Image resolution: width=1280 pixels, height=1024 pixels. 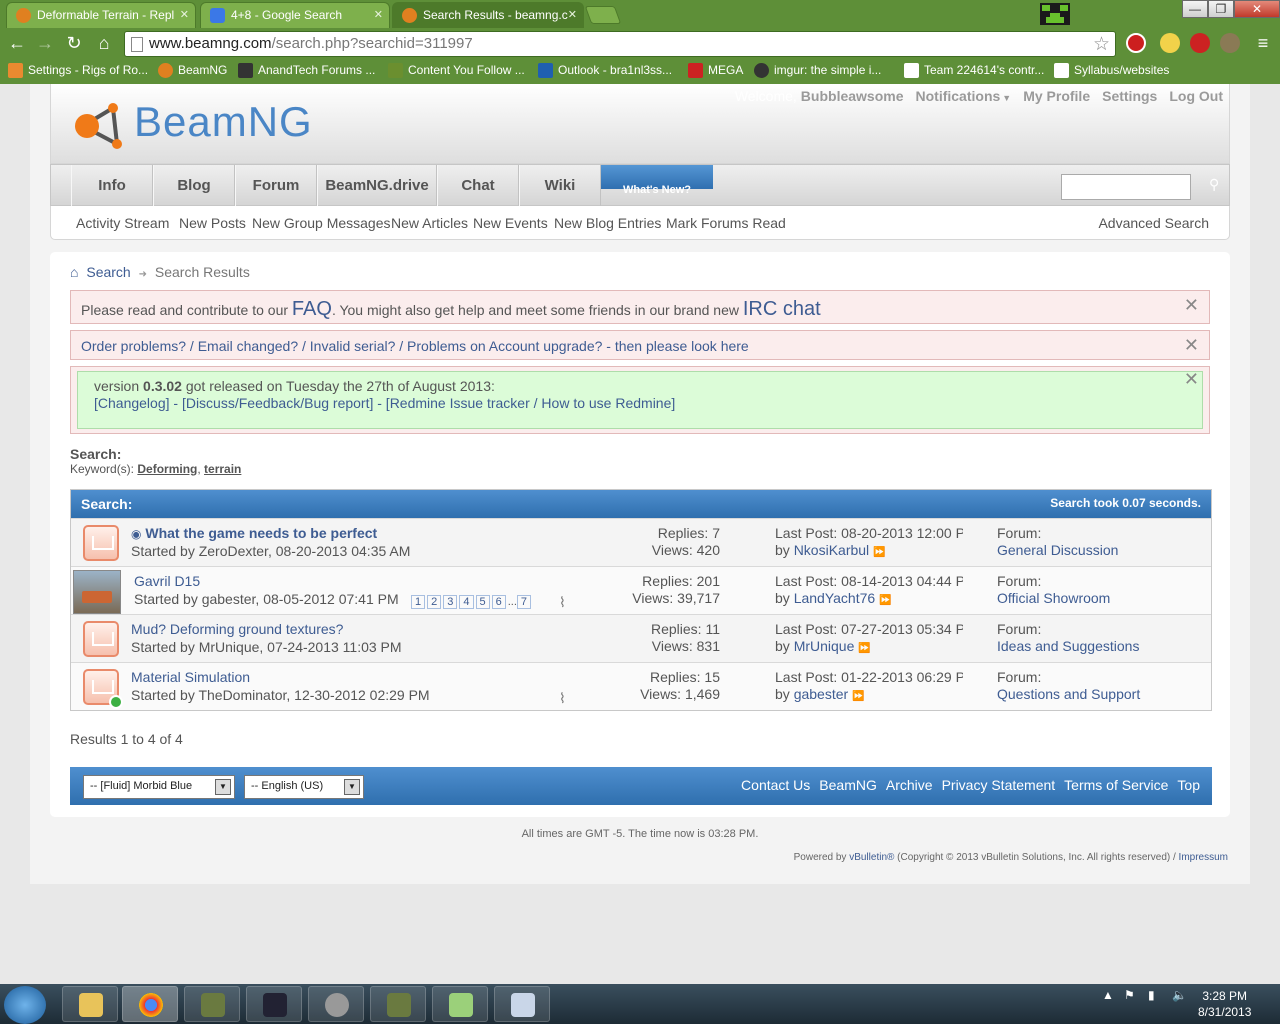 What do you see at coordinates (510, 223) in the screenshot?
I see `subnav-new-events: New Events` at bounding box center [510, 223].